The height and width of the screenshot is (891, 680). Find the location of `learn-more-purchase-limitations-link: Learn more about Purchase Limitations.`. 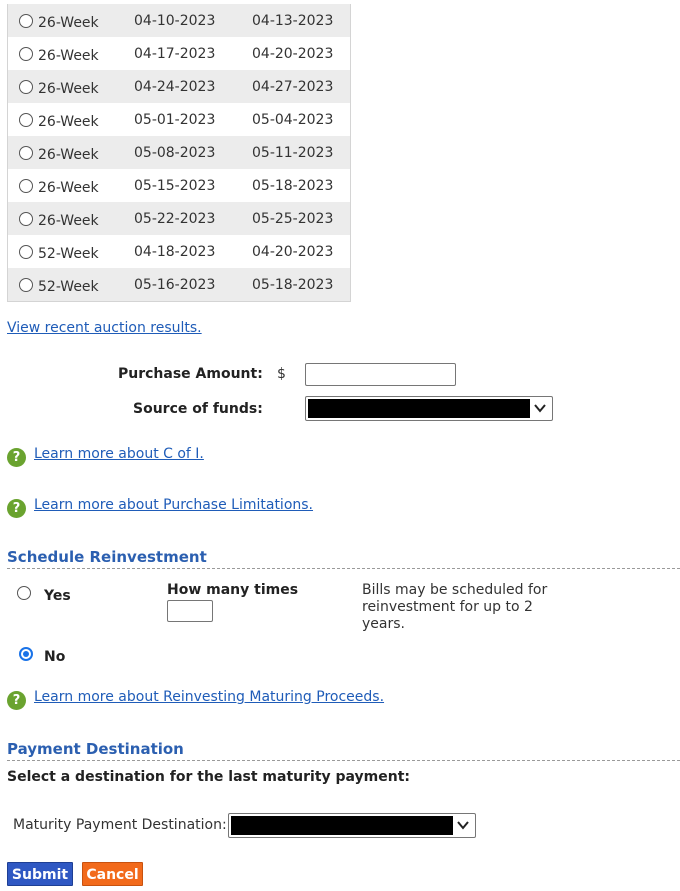

learn-more-purchase-limitations-link: Learn more about Purchase Limitations. is located at coordinates (173, 505).